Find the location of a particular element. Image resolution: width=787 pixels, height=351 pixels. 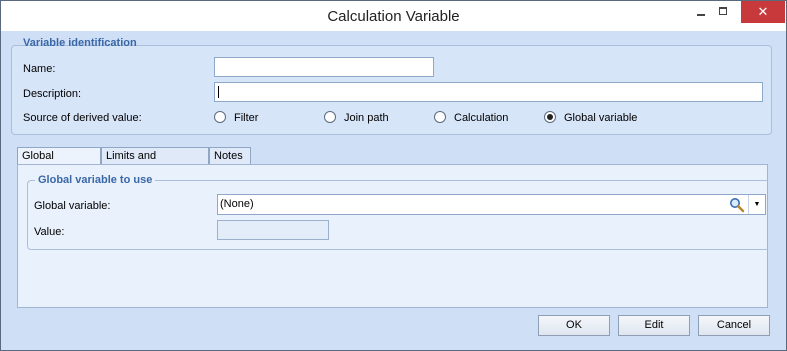

radio-global-variable-label: Global variable is located at coordinates (601, 118).